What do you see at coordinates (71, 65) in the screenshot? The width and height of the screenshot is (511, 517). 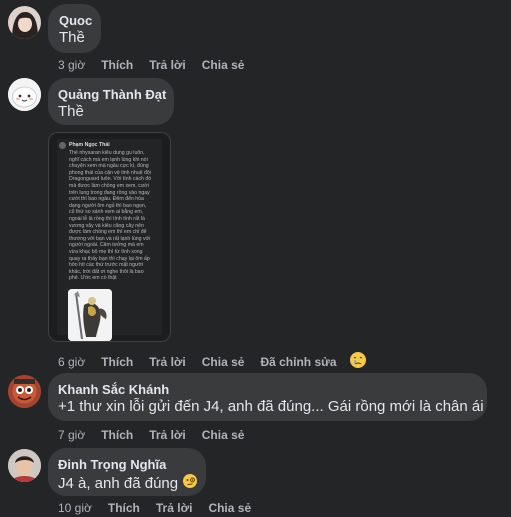 I see `comment-time: 3 giờ` at bounding box center [71, 65].